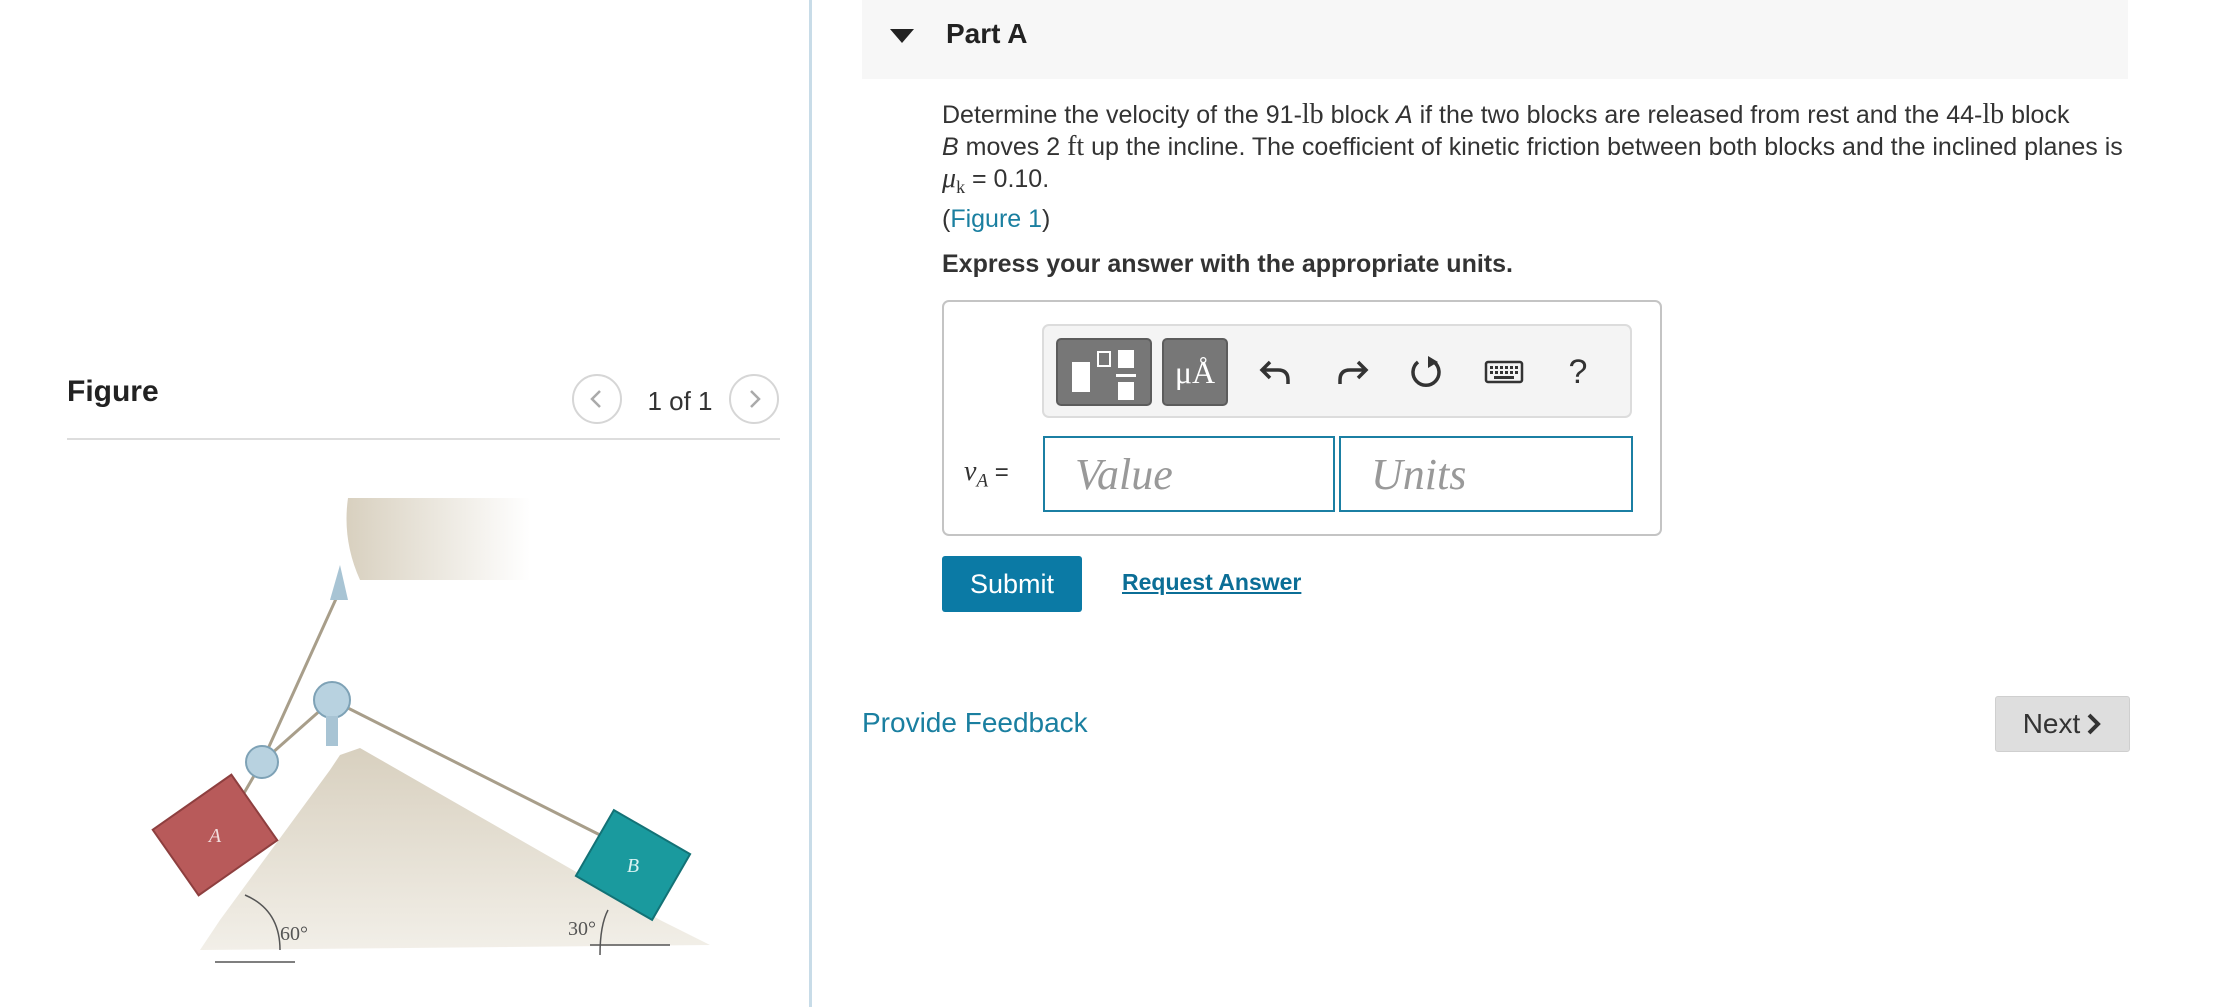 The image size is (2237, 1007). Describe the element at coordinates (582, 929) in the screenshot. I see `angle-30-label: 30°` at that location.